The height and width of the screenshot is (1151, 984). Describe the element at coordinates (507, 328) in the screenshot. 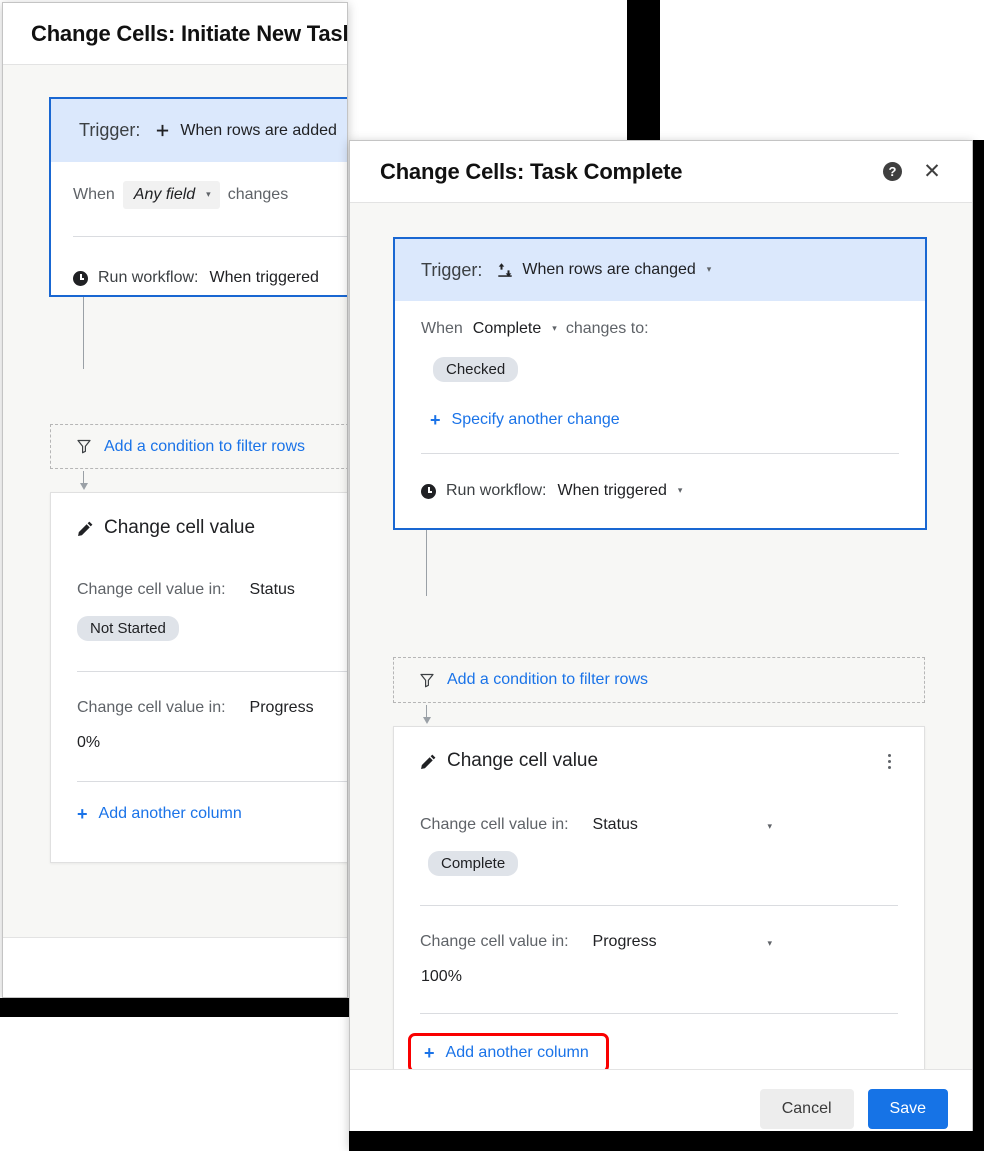

I see `front-when-field-value: Complete` at that location.